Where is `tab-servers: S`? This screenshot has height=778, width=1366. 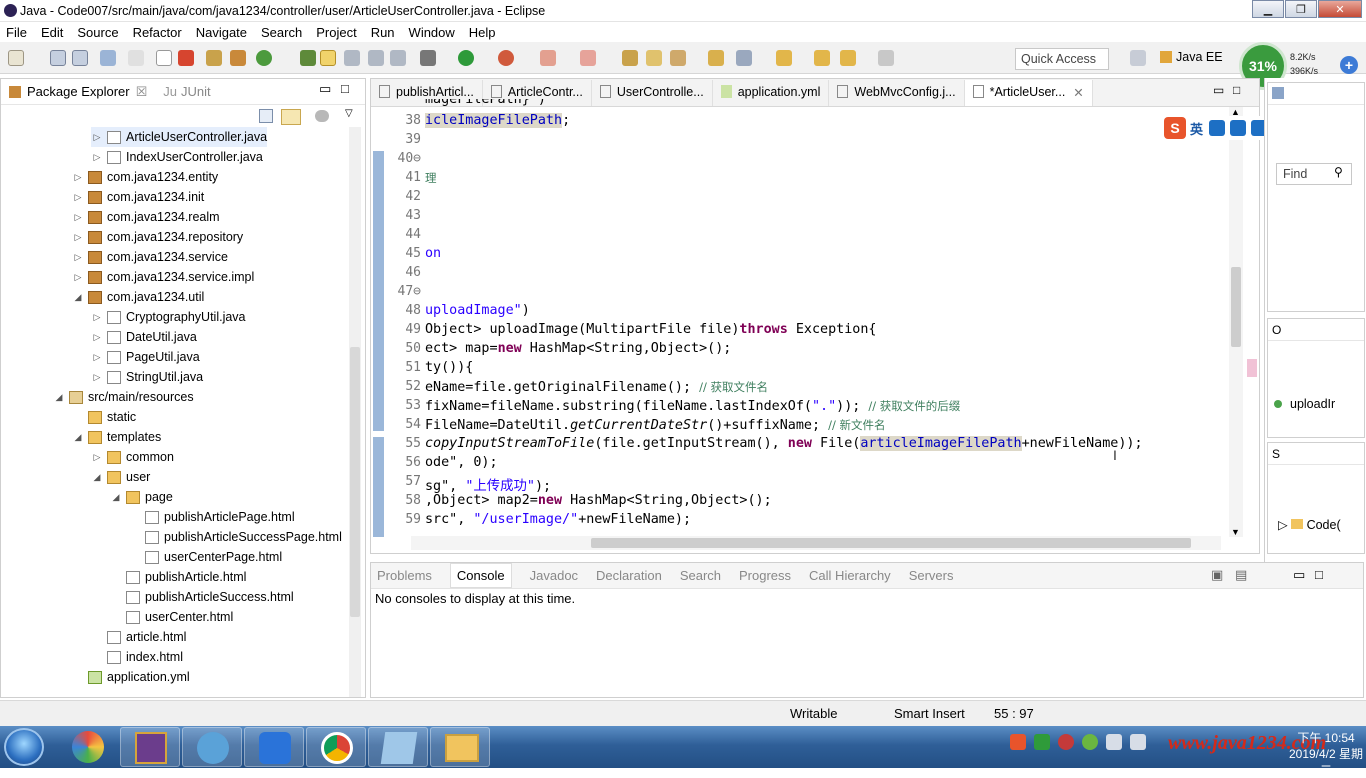
tab-servers: S is located at coordinates (1276, 454).